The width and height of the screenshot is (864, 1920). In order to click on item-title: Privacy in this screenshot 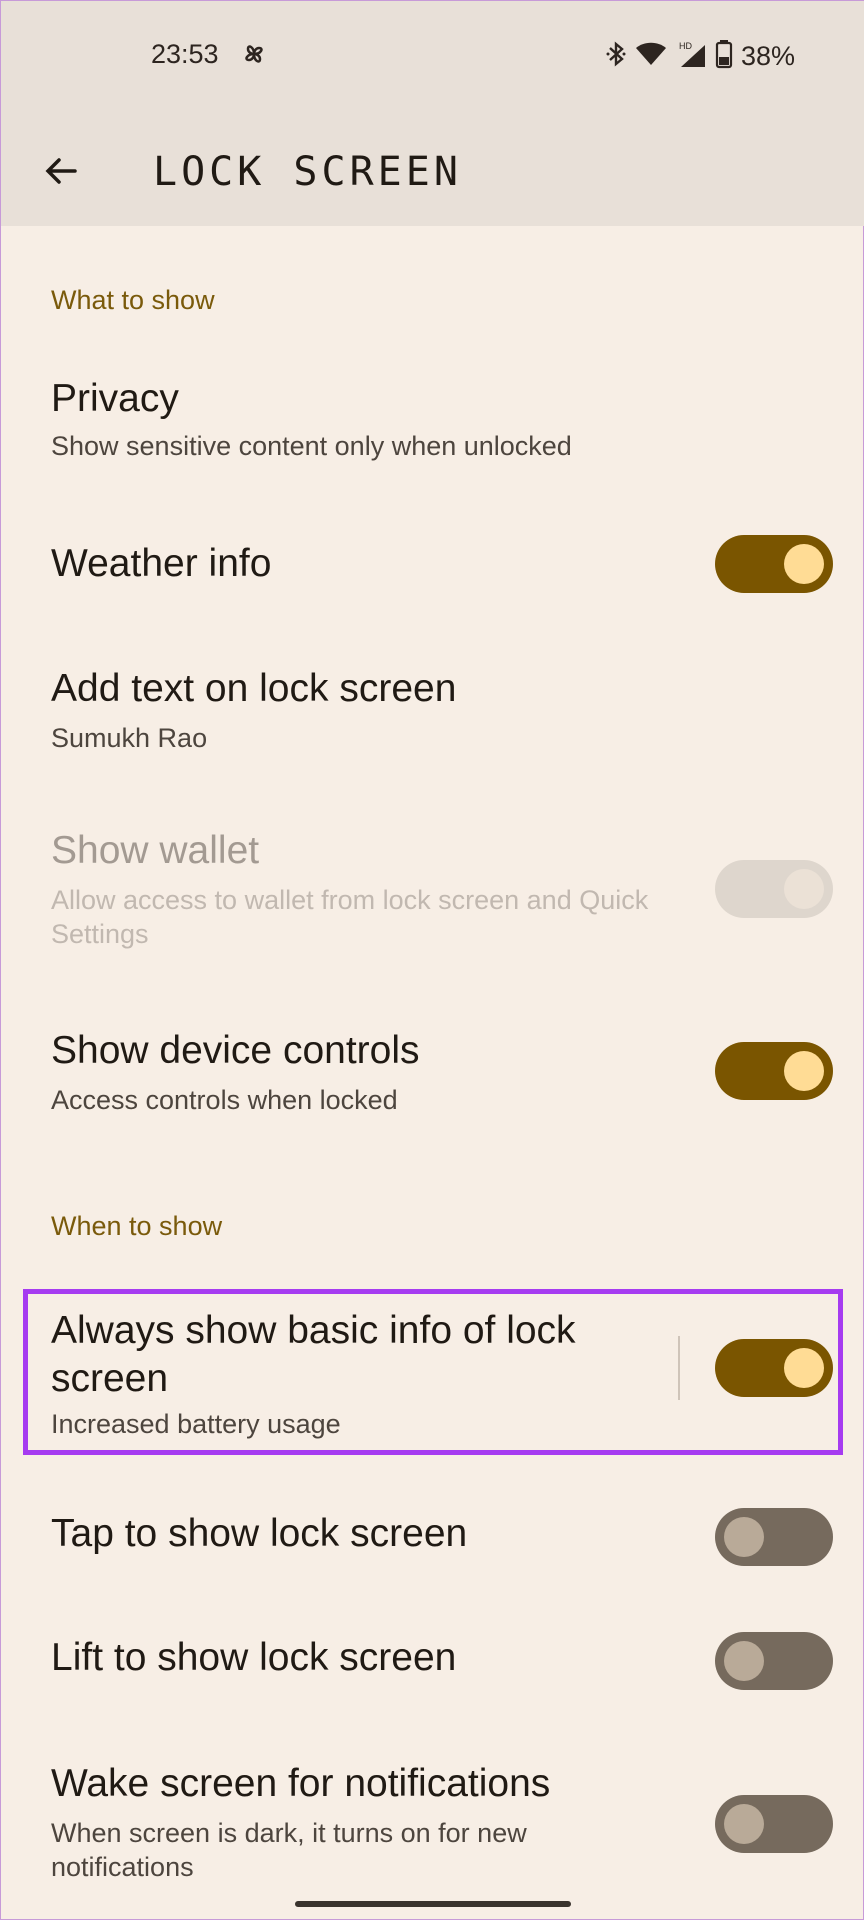, I will do `click(115, 398)`.